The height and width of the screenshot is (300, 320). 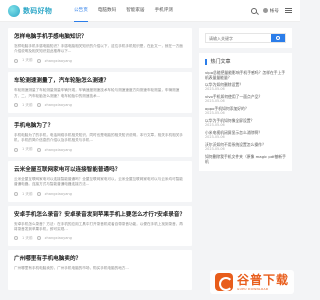 I want to click on list-item-title: 如何删除我手机文件夹（原像 magic pdf基新手机, so click(x=245, y=159).